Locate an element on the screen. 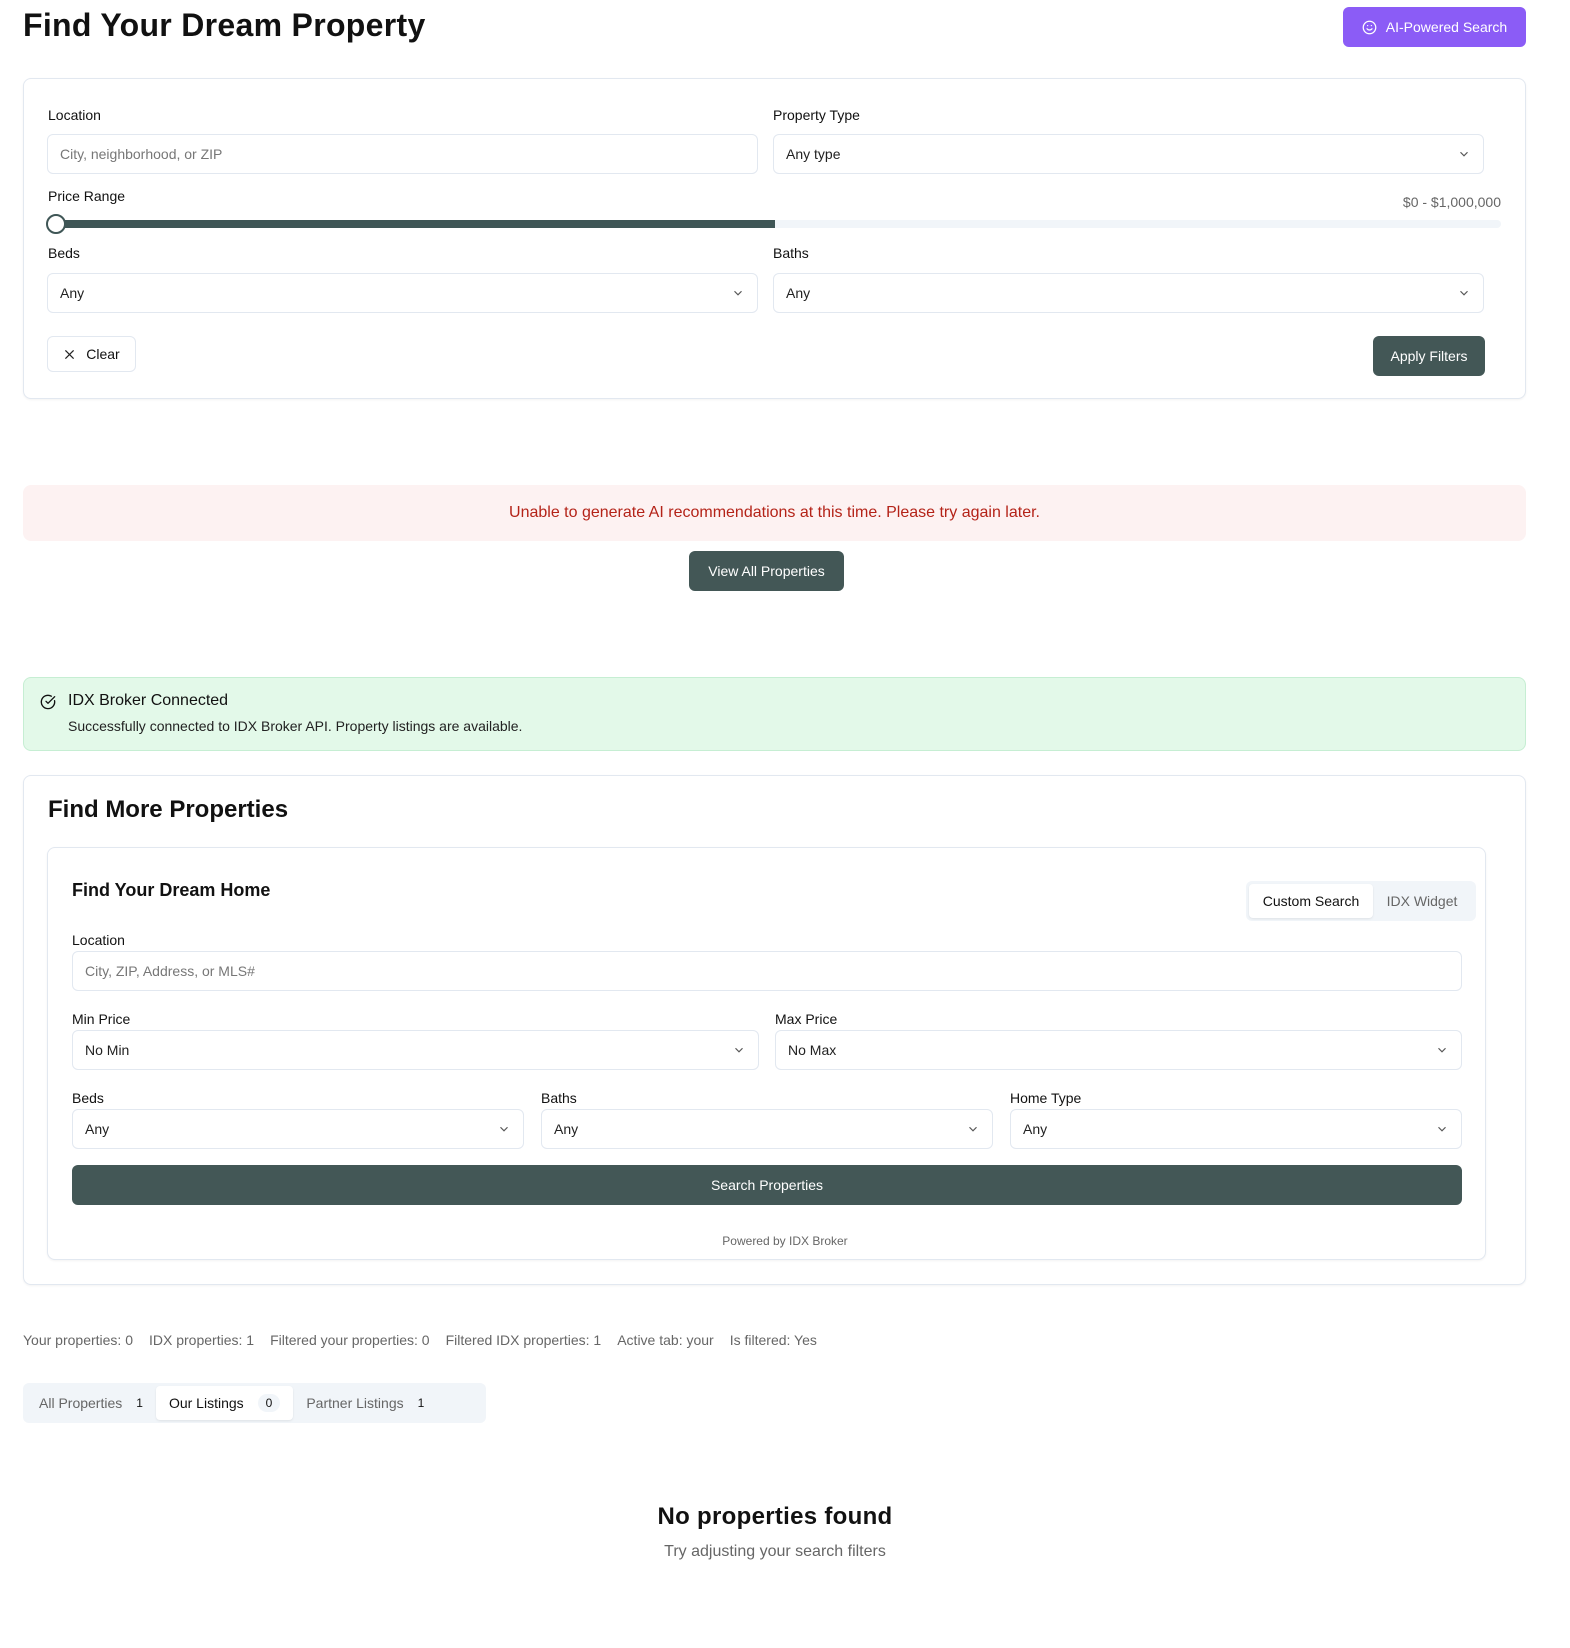 The height and width of the screenshot is (1648, 1570). idx-beds-value: Any is located at coordinates (97, 1129).